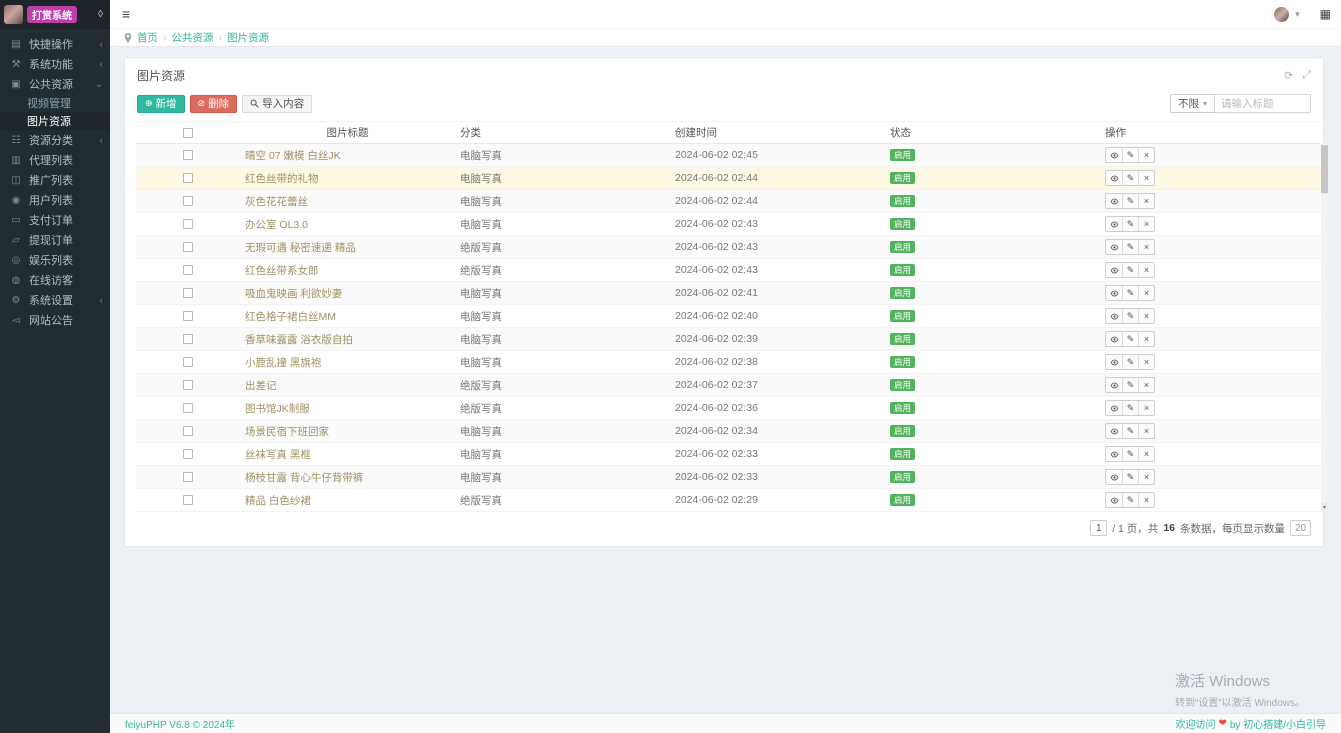 Image resolution: width=1341 pixels, height=733 pixels. Describe the element at coordinates (290, 317) in the screenshot. I see `row-title-link: 红色格子裙白丝MM` at that location.